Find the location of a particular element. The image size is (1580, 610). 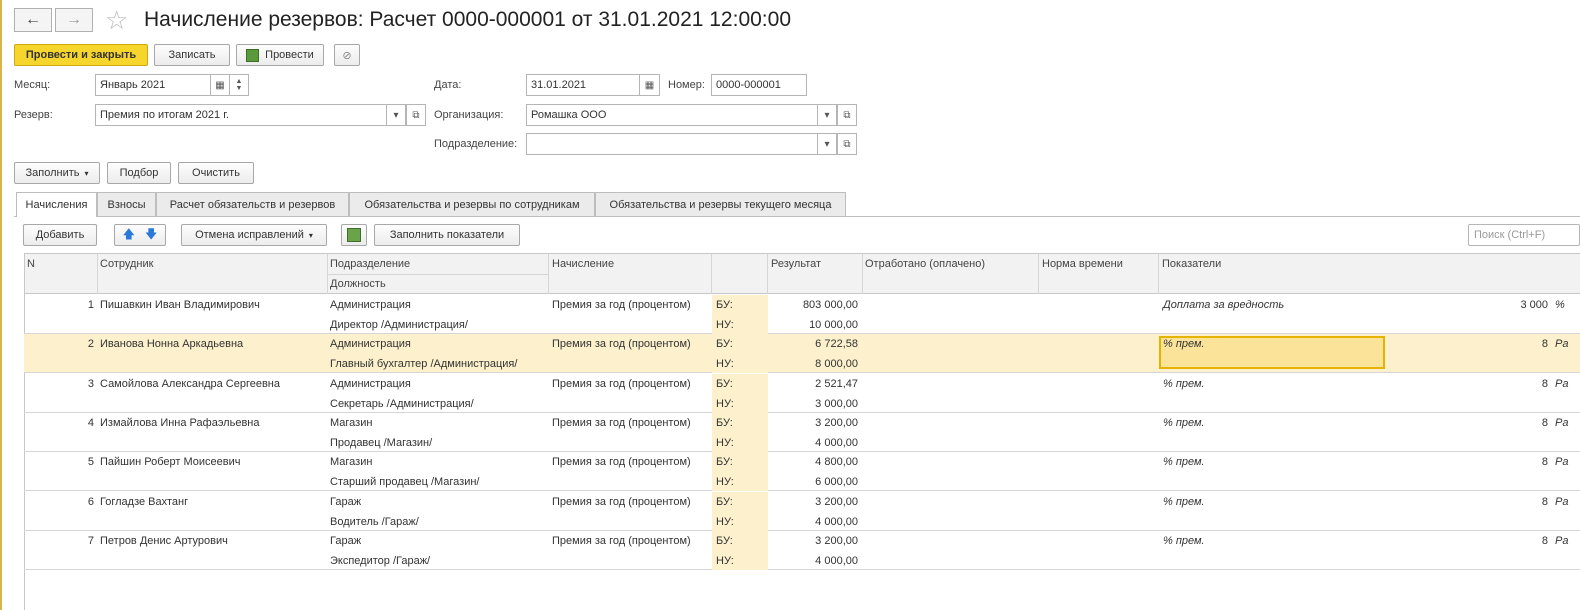

row-number: 7 is located at coordinates (90, 541).